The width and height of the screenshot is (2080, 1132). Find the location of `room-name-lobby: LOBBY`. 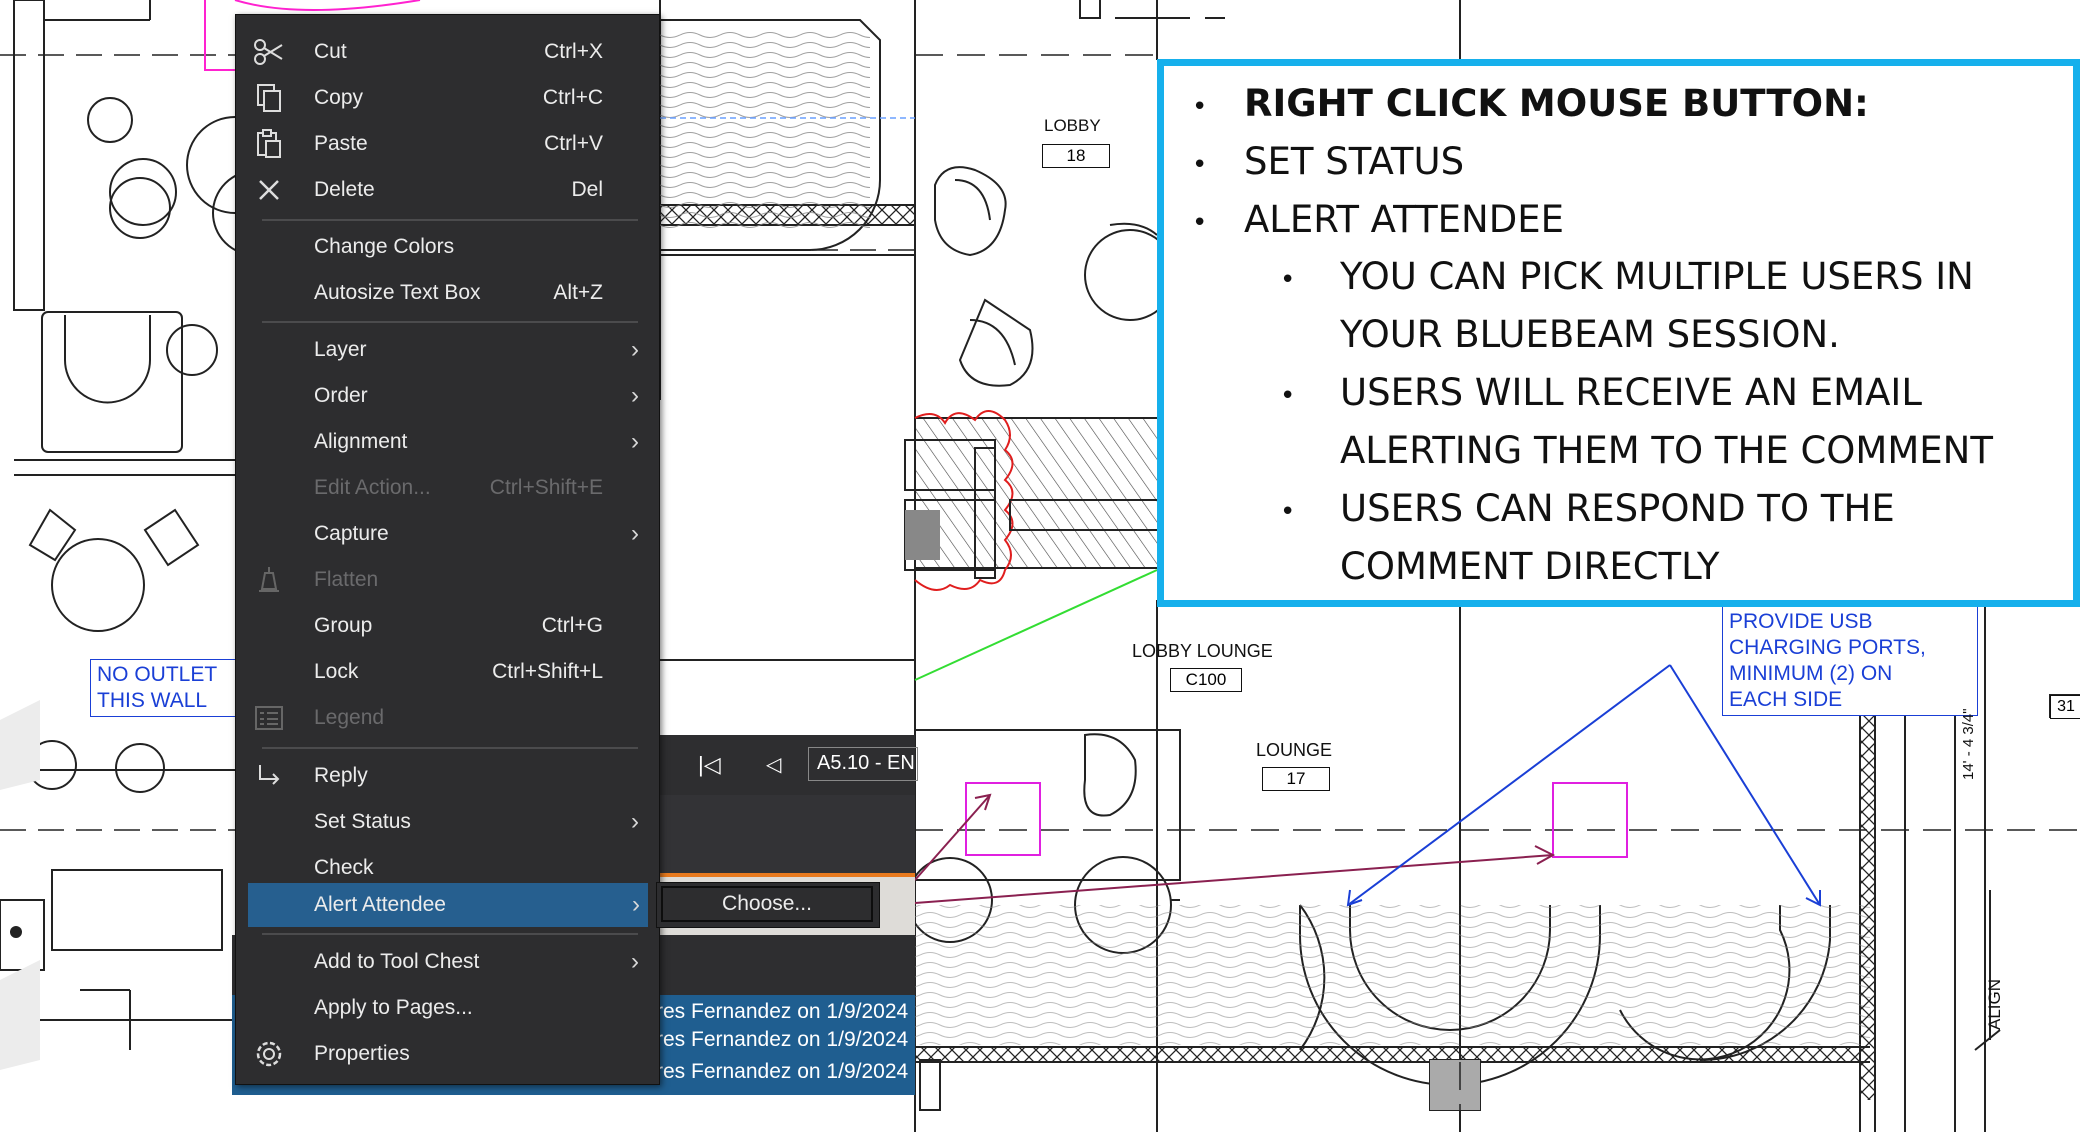

room-name-lobby: LOBBY is located at coordinates (1072, 125).